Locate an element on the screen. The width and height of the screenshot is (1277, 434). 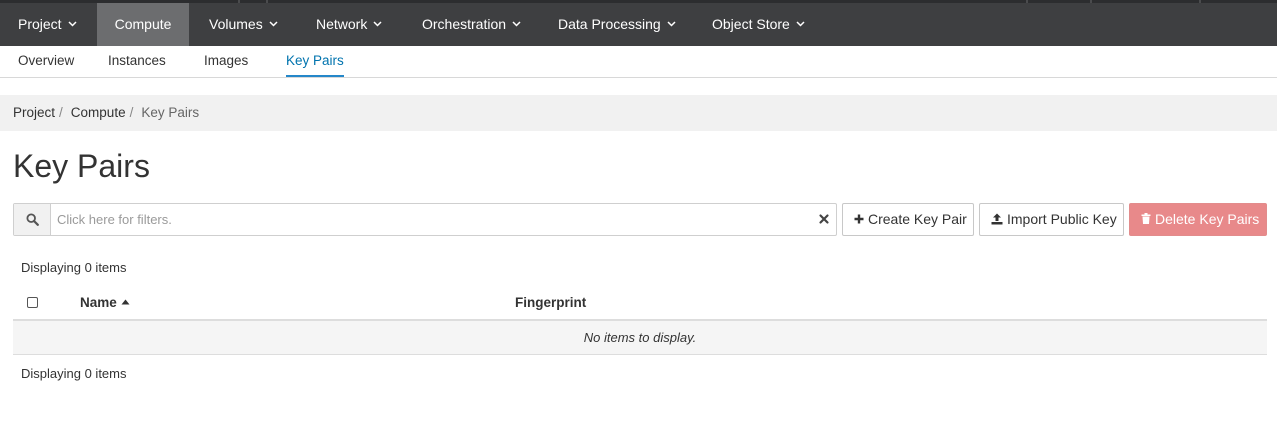
plus-icon is located at coordinates (859, 219).